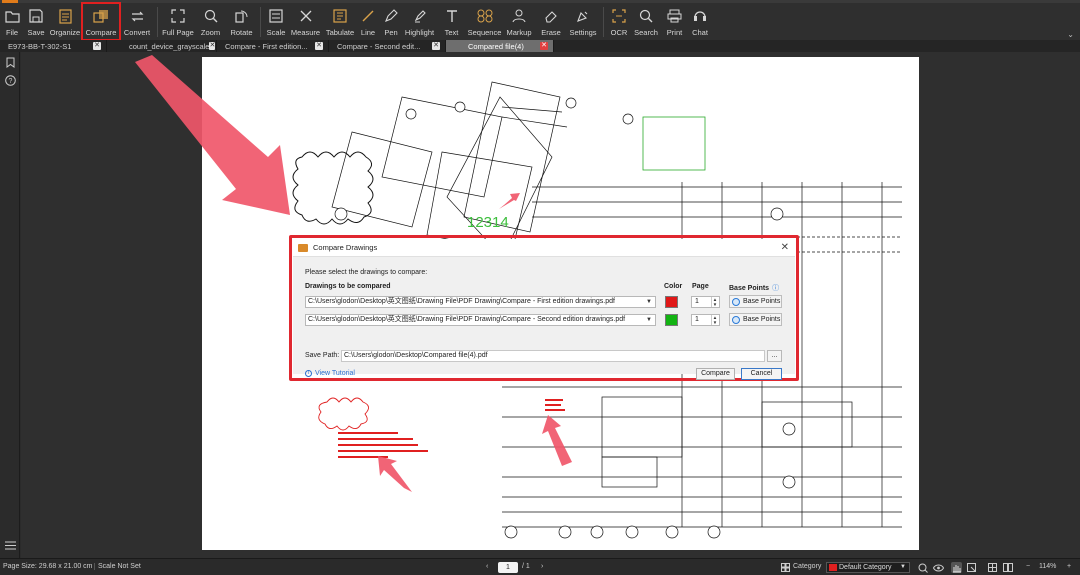 This screenshot has width=1080, height=575. What do you see at coordinates (761, 374) in the screenshot?
I see `cancel-button: Cancel` at bounding box center [761, 374].